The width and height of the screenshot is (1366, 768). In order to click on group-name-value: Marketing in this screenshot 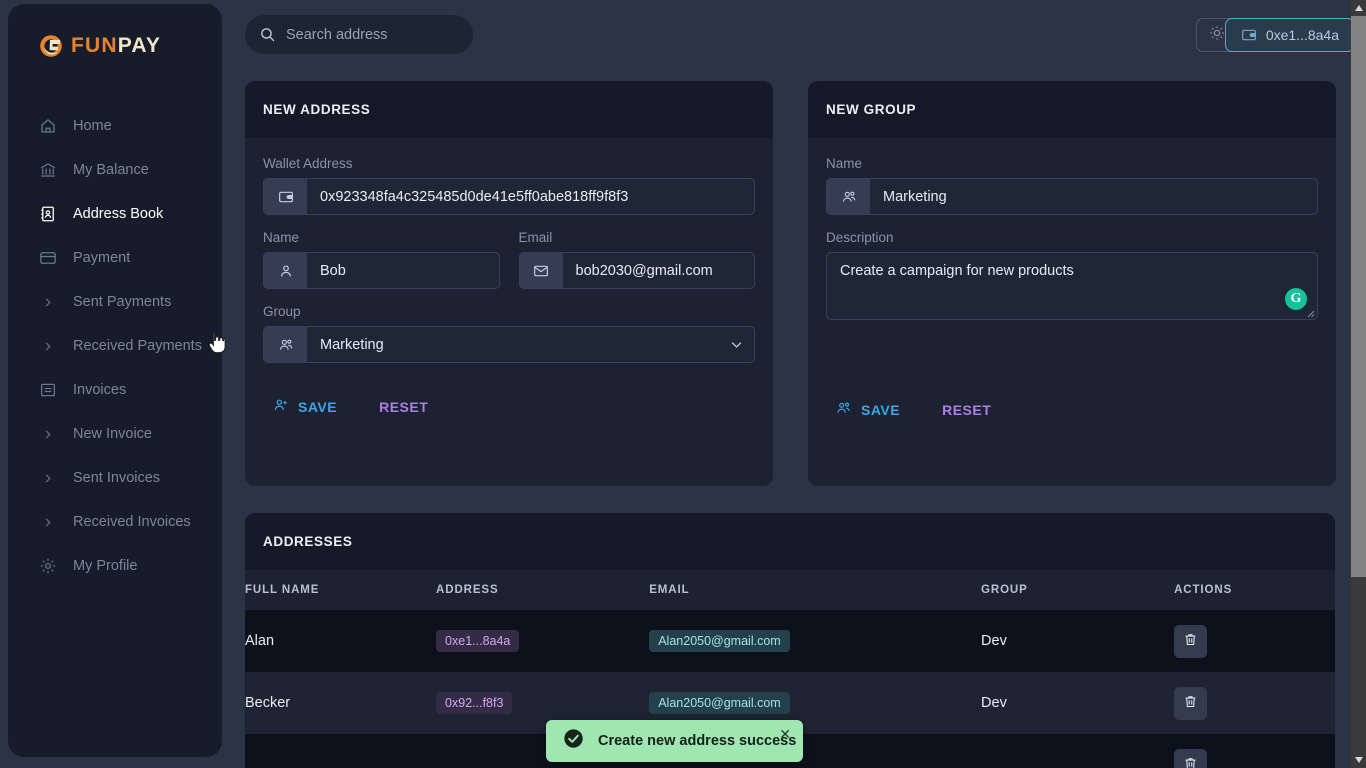, I will do `click(915, 196)`.